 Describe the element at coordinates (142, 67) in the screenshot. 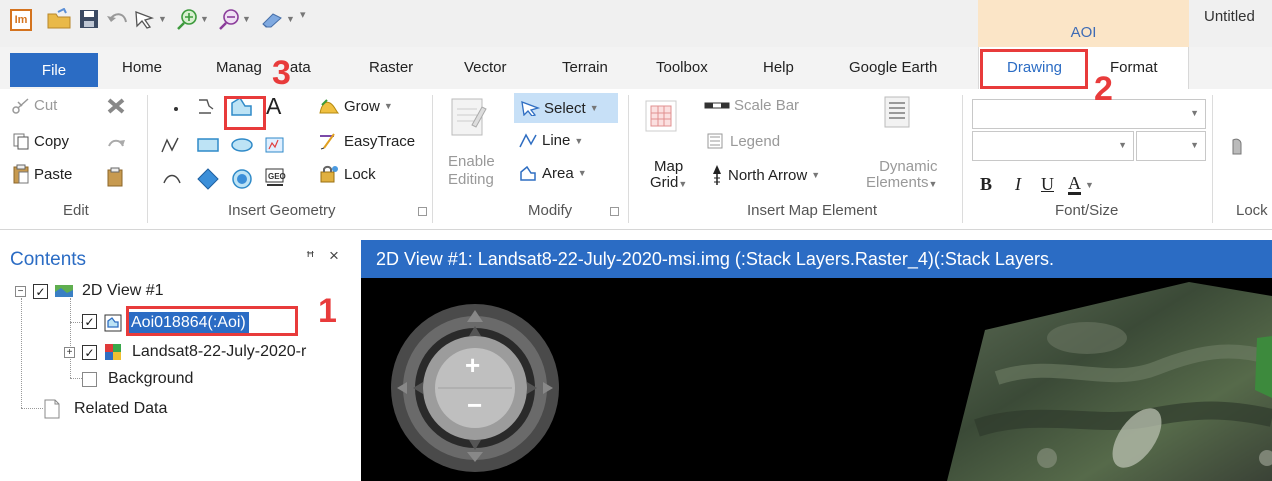

I see `tab-home: Home` at that location.